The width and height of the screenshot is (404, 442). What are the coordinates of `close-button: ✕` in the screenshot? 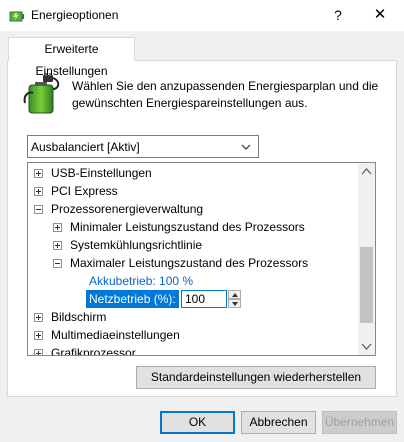 It's located at (380, 15).